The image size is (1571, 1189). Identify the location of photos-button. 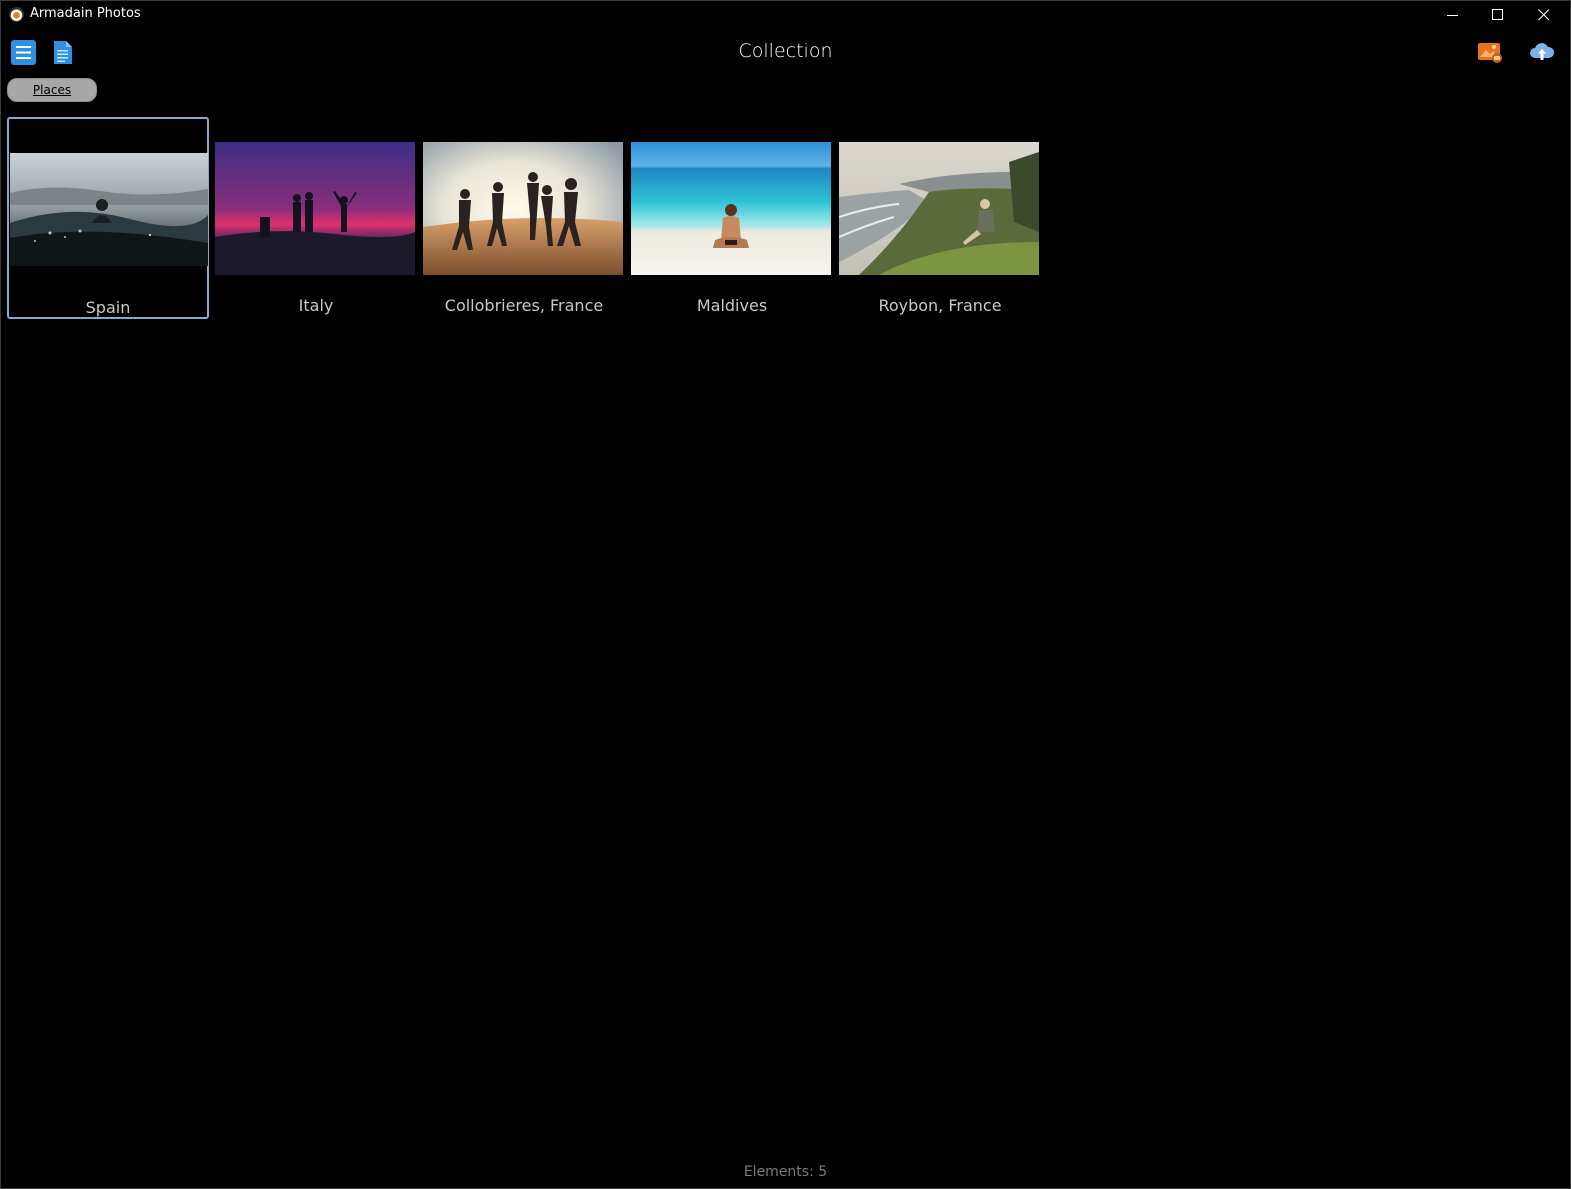
(1490, 53).